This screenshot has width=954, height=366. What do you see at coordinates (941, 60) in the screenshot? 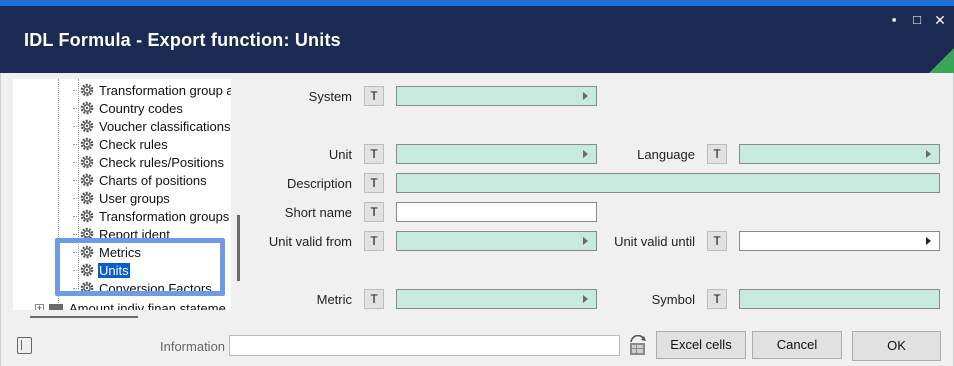
I see `corner-accent` at bounding box center [941, 60].